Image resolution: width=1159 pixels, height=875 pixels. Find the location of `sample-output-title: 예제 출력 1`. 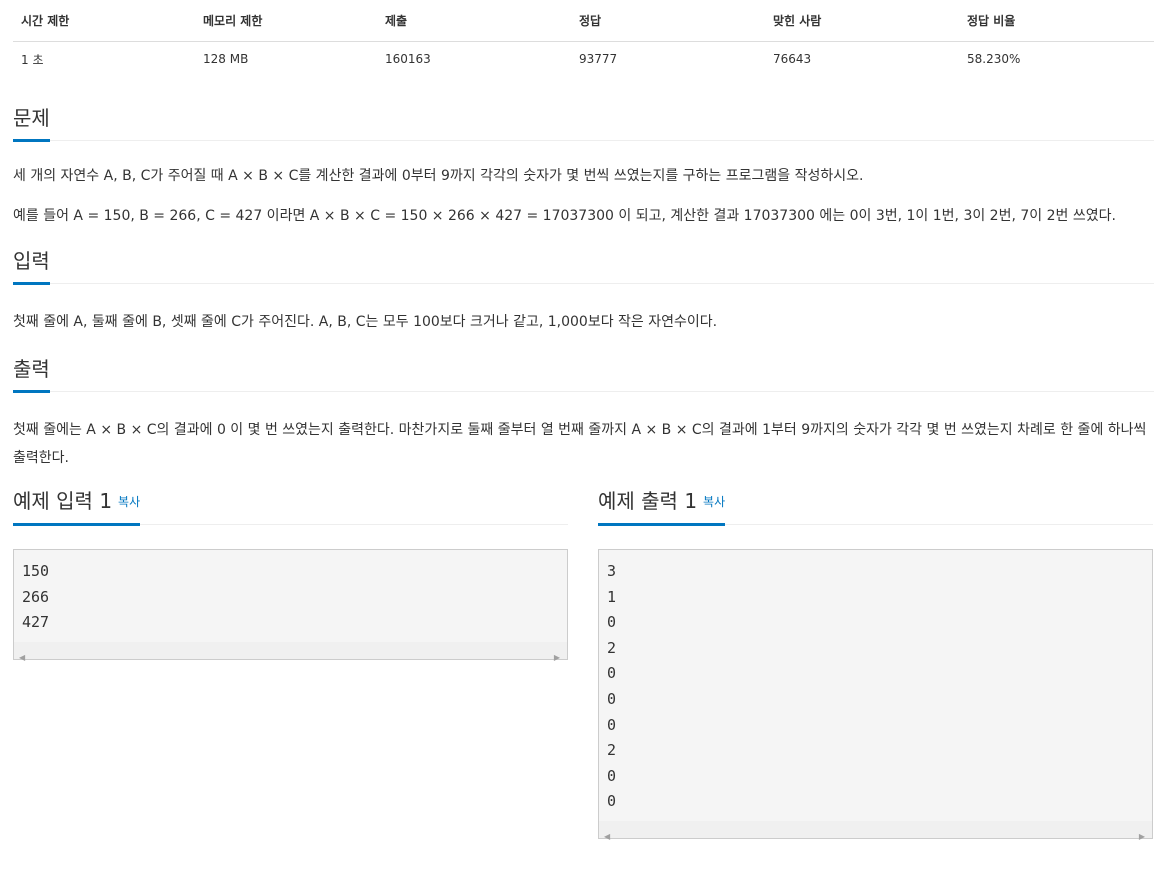

sample-output-title: 예제 출력 1 is located at coordinates (648, 501).